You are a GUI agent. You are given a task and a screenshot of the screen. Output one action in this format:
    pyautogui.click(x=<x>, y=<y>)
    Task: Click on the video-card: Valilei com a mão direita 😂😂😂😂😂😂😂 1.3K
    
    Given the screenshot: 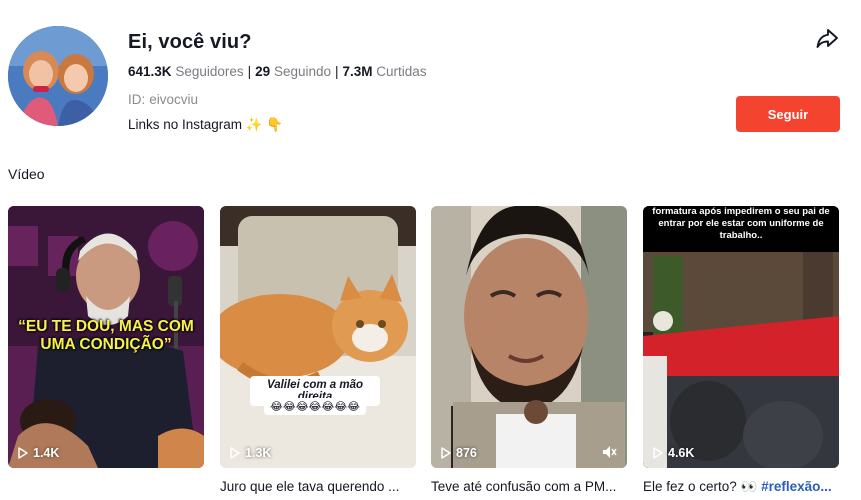 What is the action you would take?
    pyautogui.click(x=318, y=337)
    